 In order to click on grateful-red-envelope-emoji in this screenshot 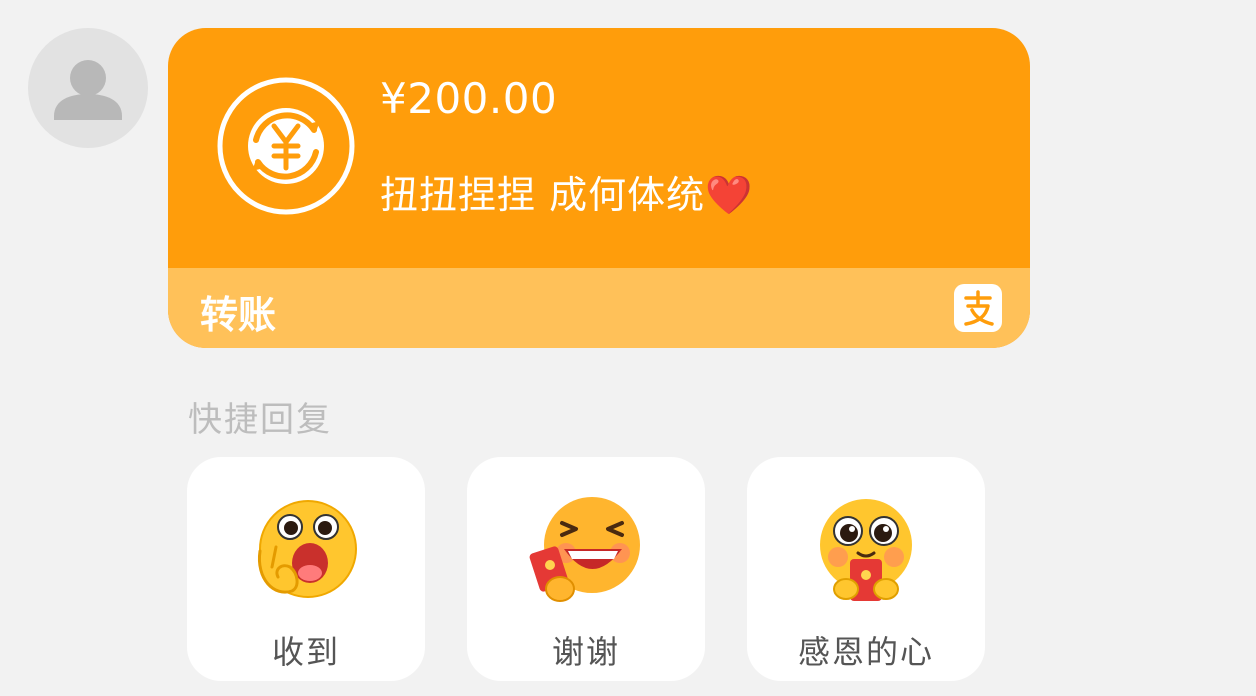, I will do `click(866, 553)`.